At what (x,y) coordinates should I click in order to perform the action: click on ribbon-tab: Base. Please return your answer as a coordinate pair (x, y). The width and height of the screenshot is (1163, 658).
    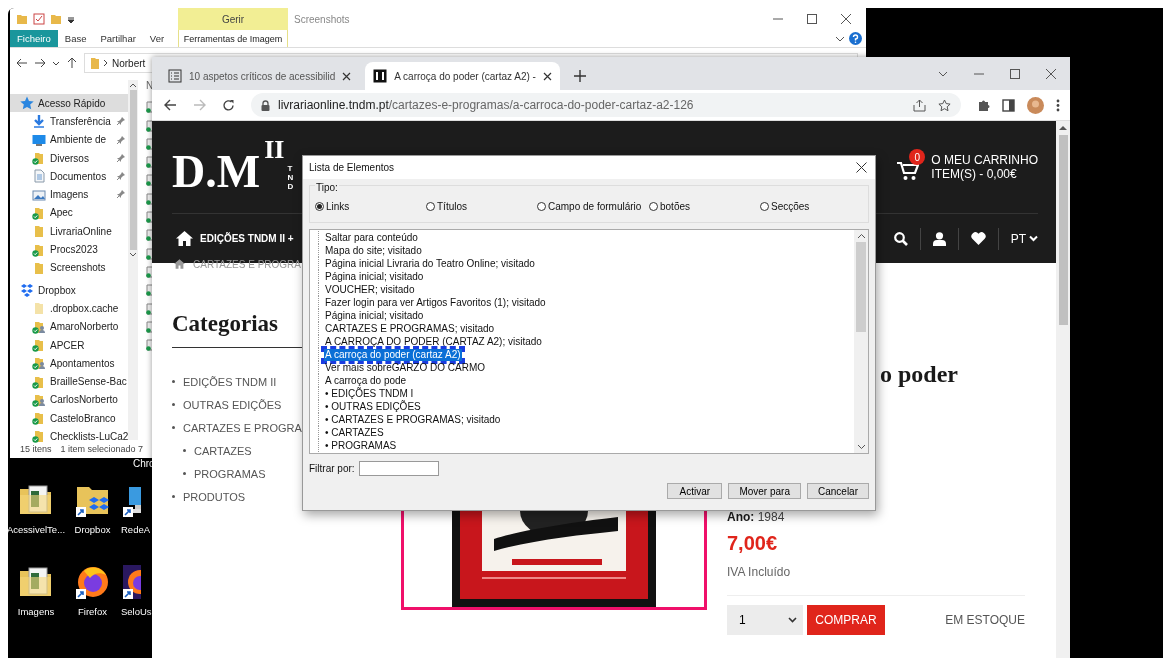
    Looking at the image, I should click on (75, 38).